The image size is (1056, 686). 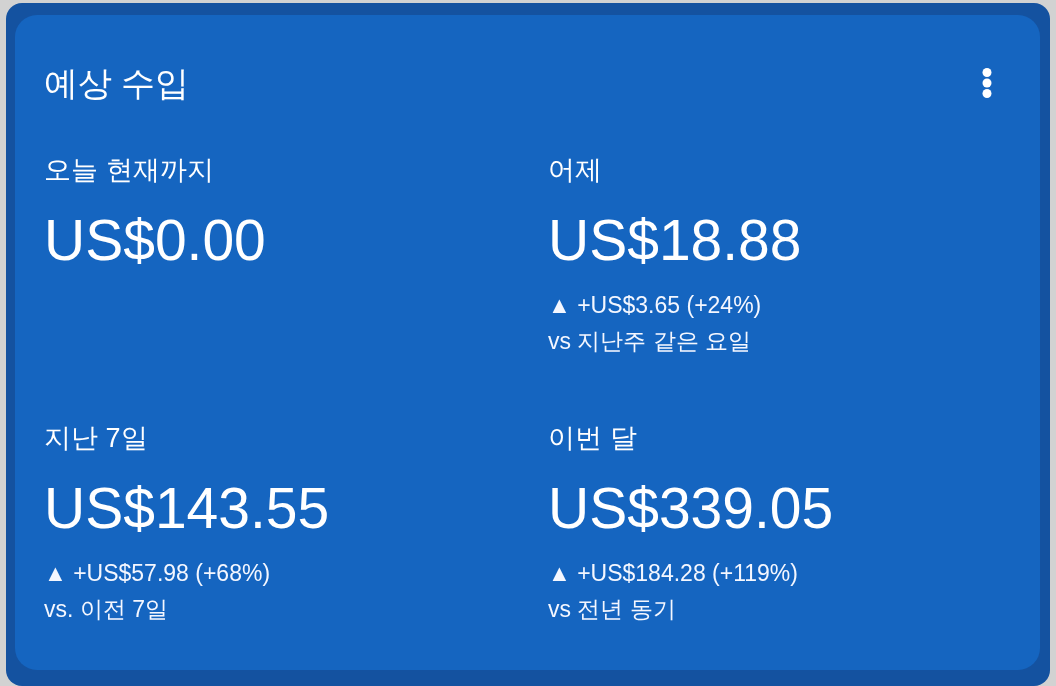 I want to click on metric-label: 오늘 현재까지, so click(x=129, y=170).